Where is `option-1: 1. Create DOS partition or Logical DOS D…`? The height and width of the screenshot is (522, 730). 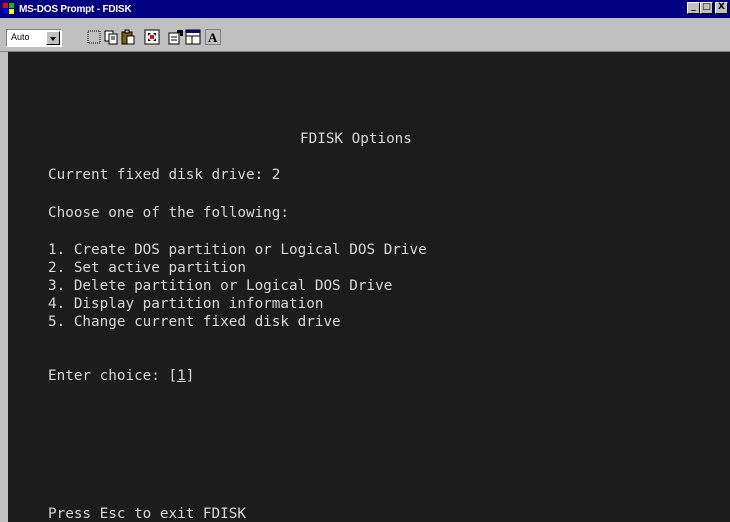
option-1: 1. Create DOS partition or Logical DOS D… is located at coordinates (237, 250).